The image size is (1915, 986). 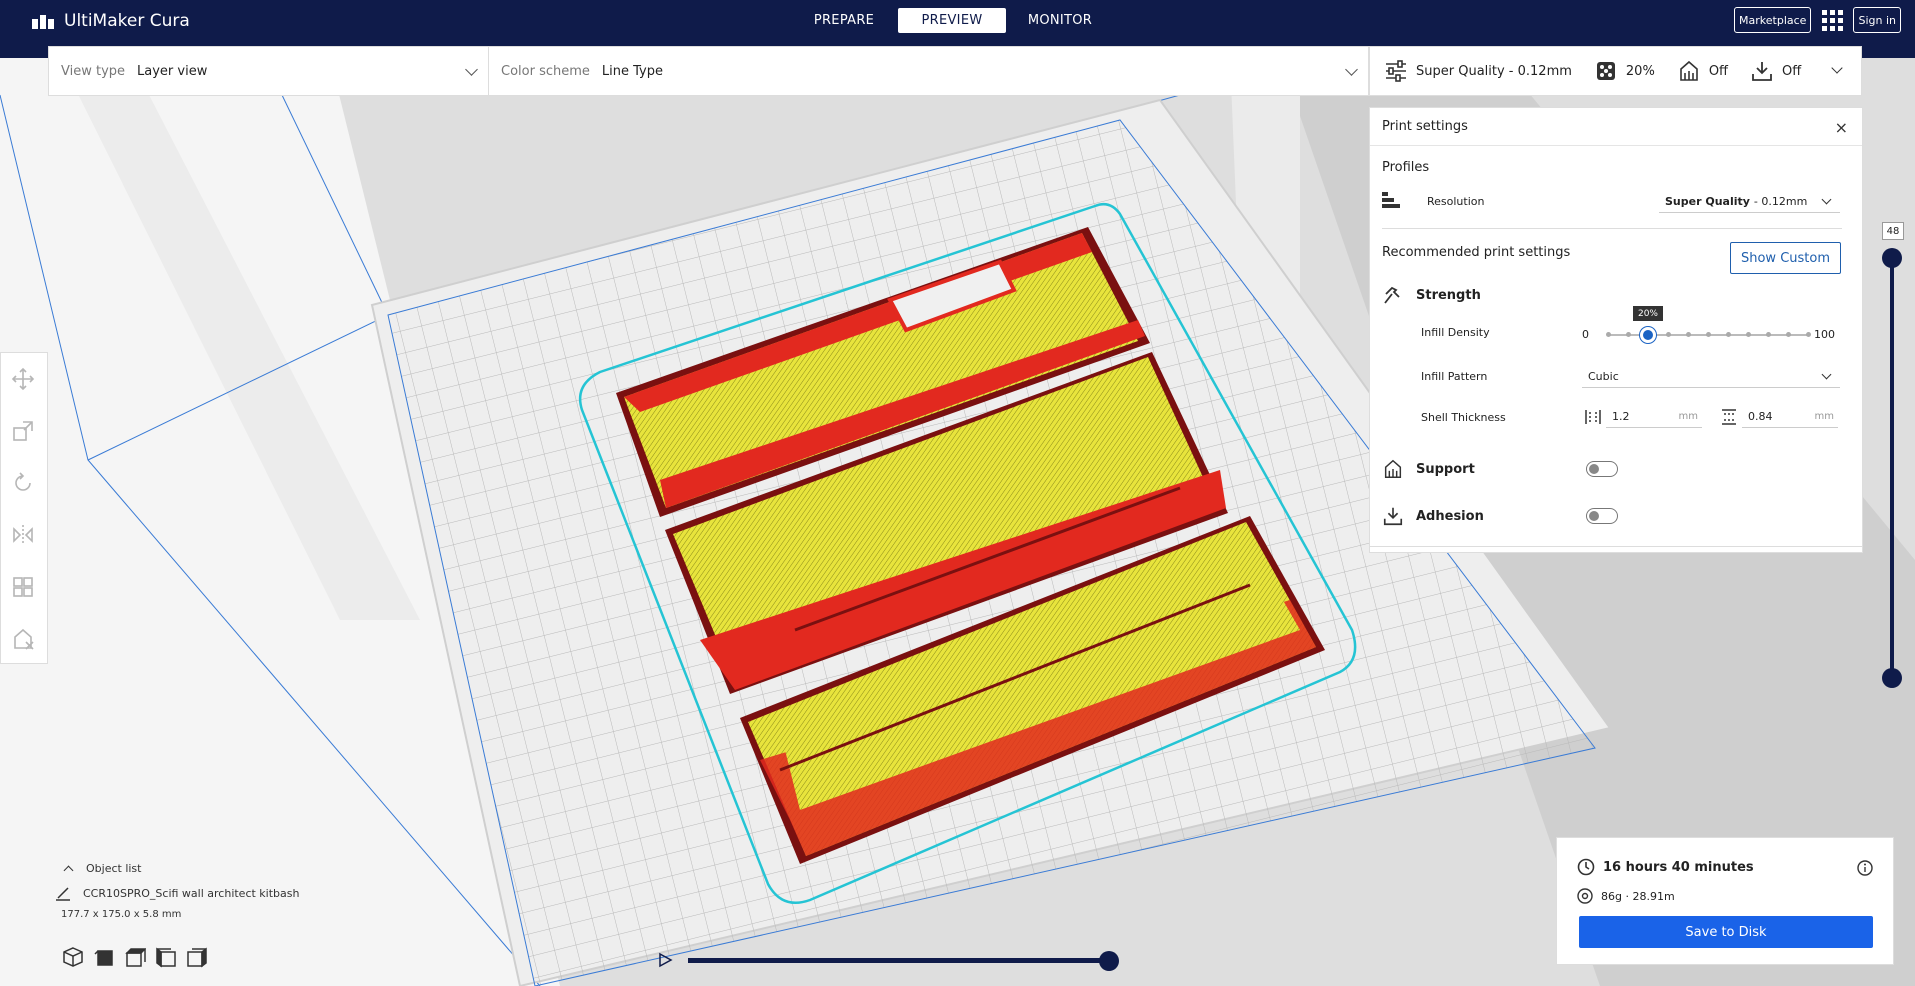 What do you see at coordinates (1707, 201) in the screenshot?
I see `resolution-select-bold: Super Quality` at bounding box center [1707, 201].